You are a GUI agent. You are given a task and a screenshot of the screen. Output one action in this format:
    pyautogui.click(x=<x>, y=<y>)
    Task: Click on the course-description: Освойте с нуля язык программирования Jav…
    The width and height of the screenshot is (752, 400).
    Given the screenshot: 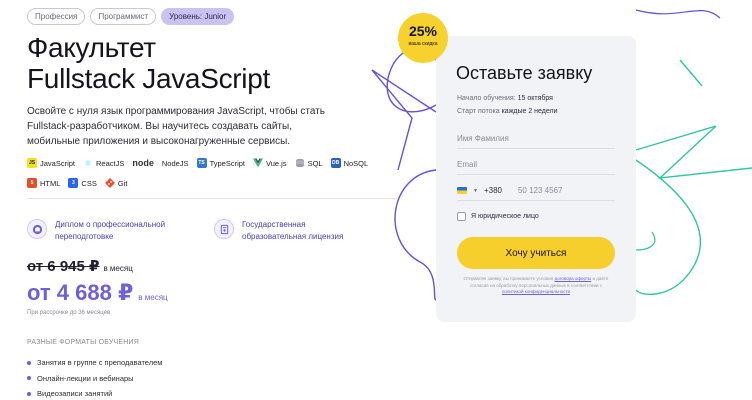 What is the action you would take?
    pyautogui.click(x=176, y=126)
    